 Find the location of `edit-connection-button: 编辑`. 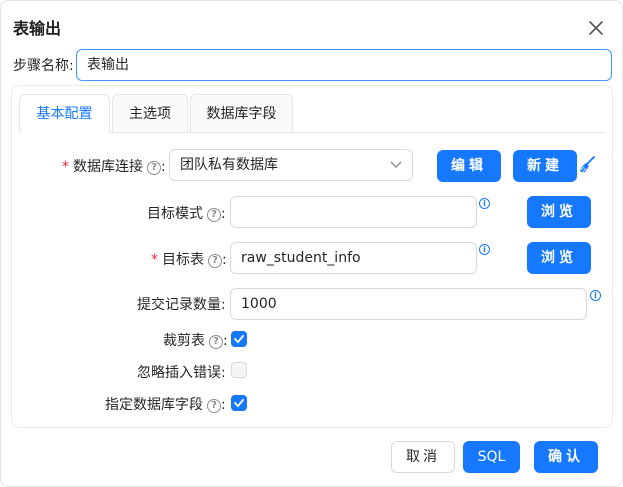

edit-connection-button: 编辑 is located at coordinates (469, 166).